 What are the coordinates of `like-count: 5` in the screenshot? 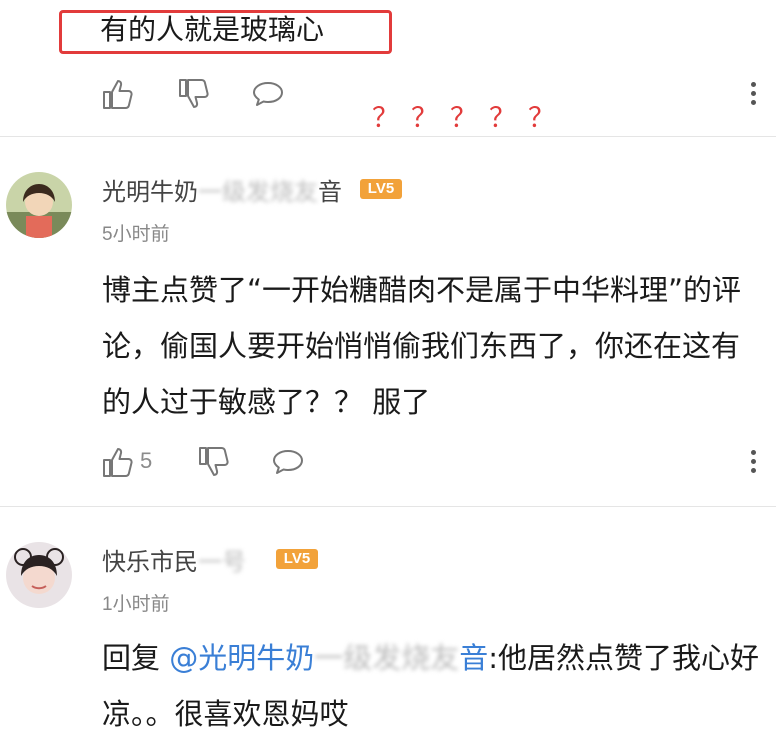 It's located at (146, 460).